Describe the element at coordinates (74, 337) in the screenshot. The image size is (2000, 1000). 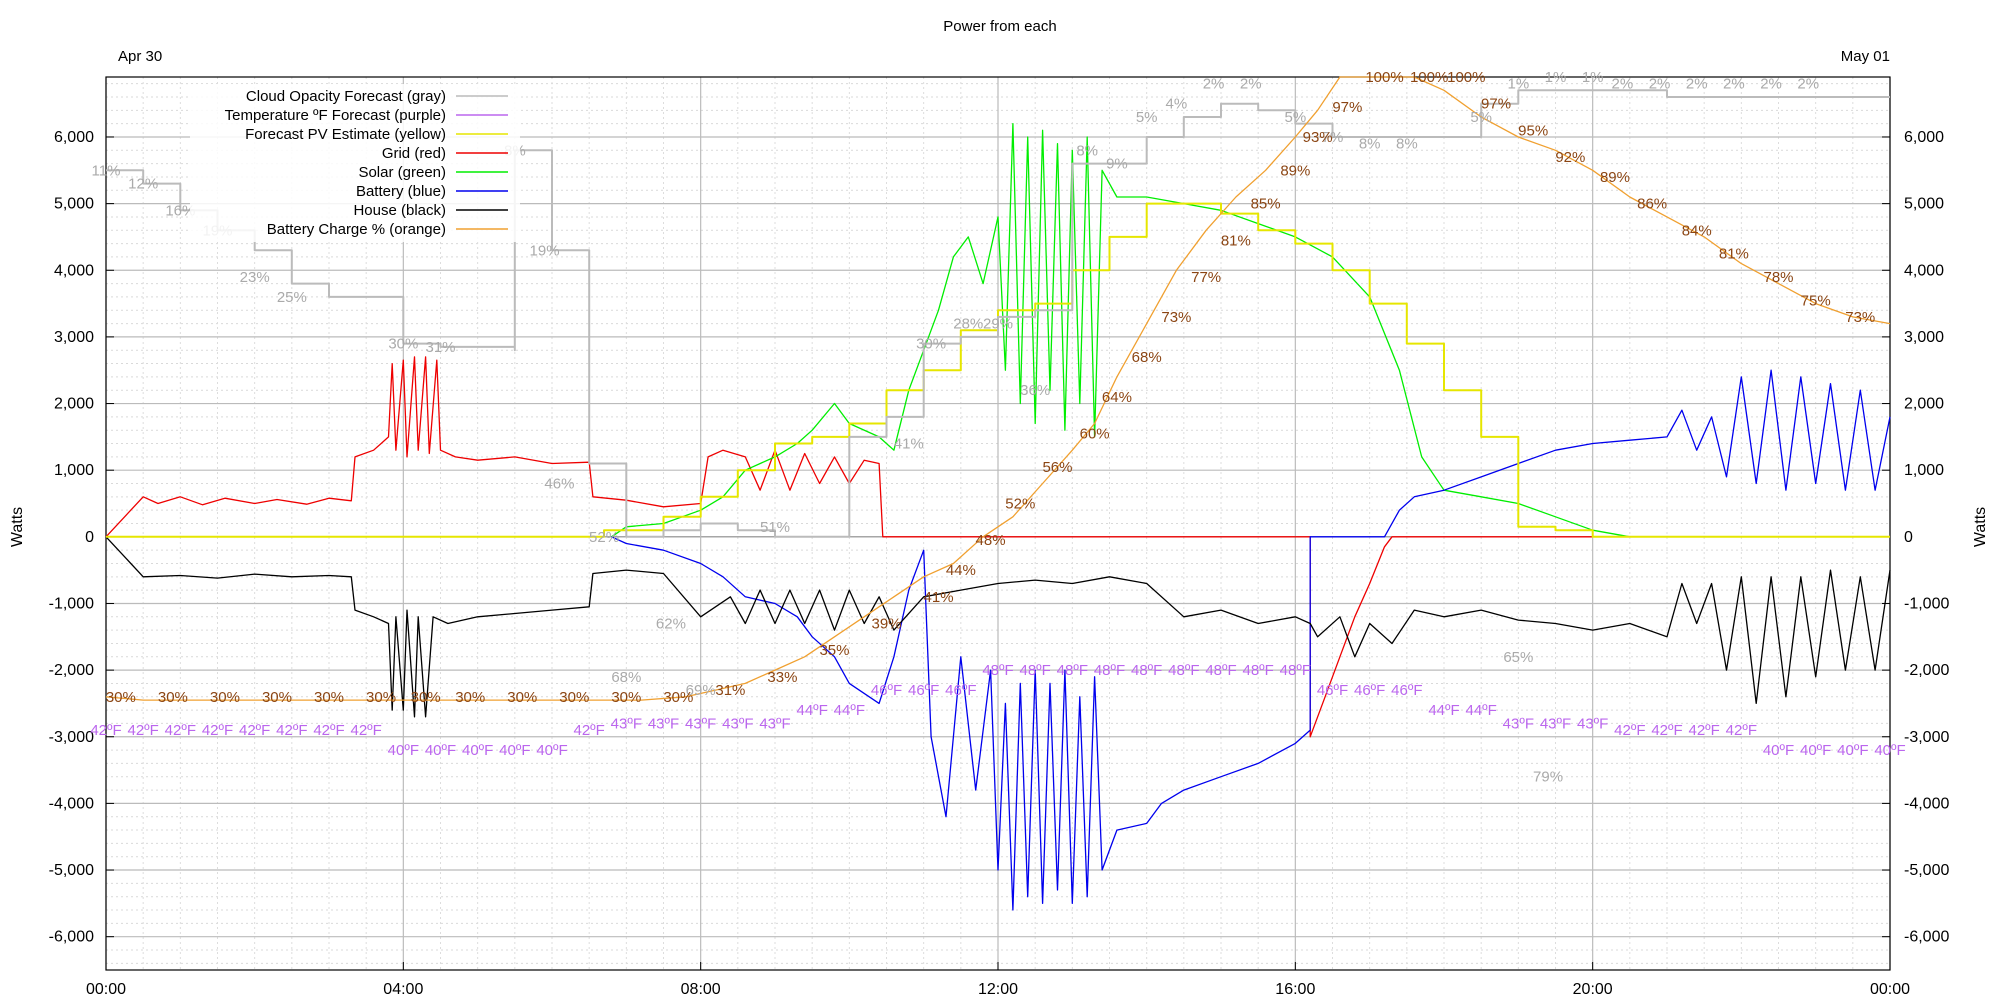
I see `y-tick-label-left: 3,000` at that location.